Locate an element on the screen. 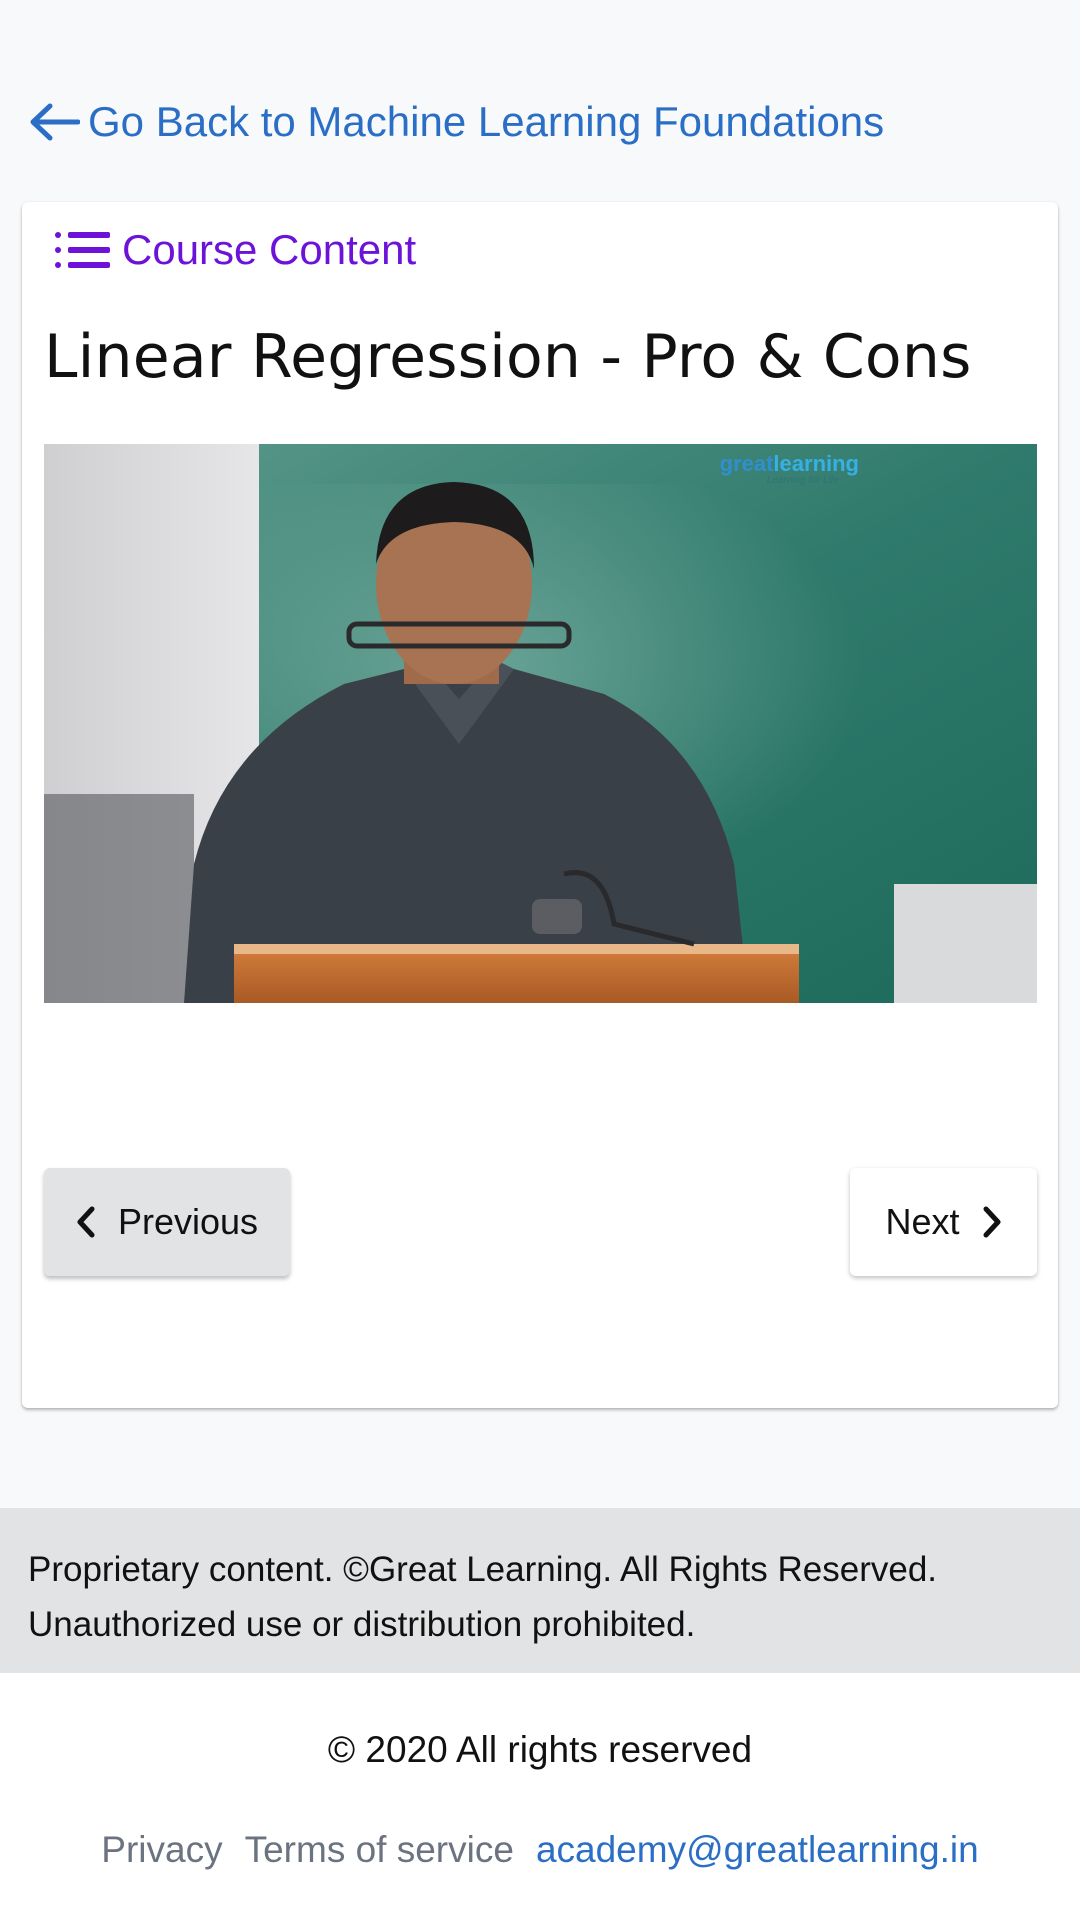  arrow-left-icon is located at coordinates (55, 122).